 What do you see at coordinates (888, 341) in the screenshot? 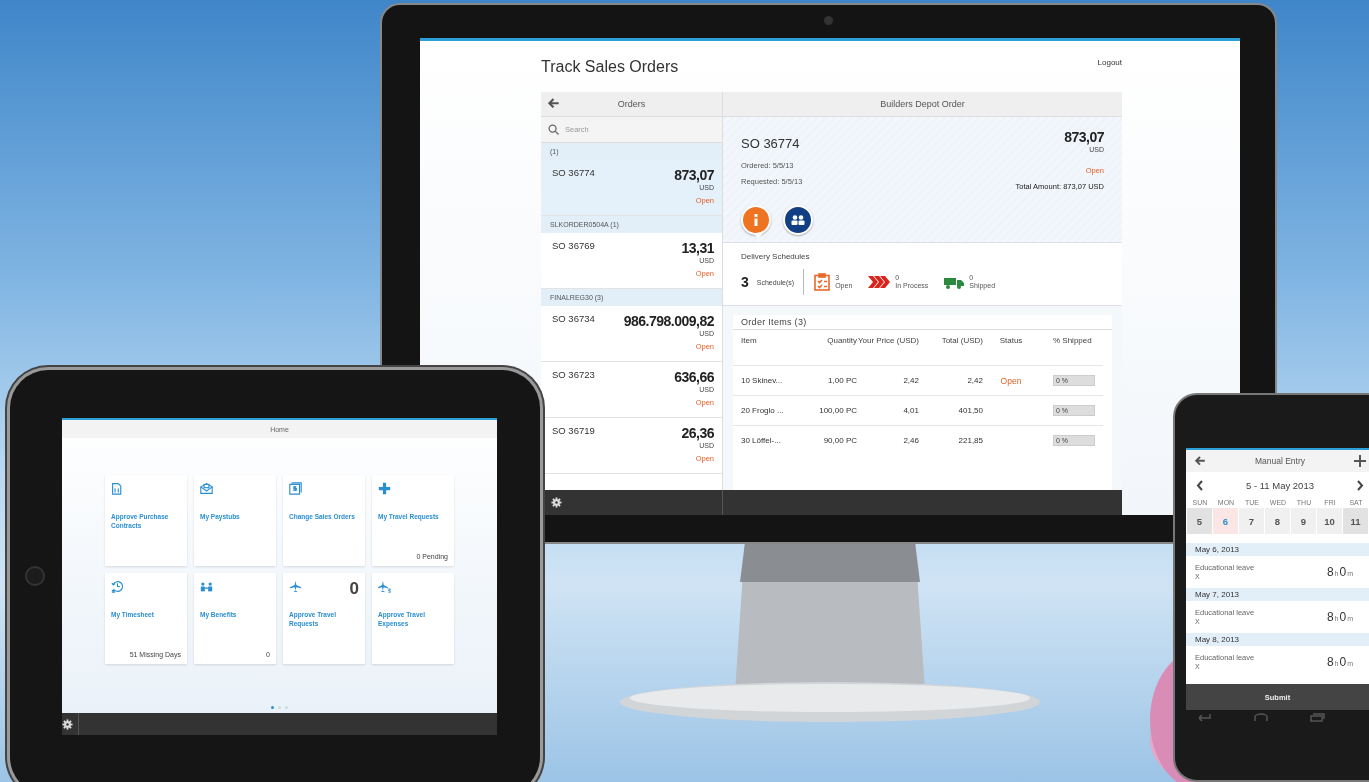
I see `column-header: Your Price (USD)` at bounding box center [888, 341].